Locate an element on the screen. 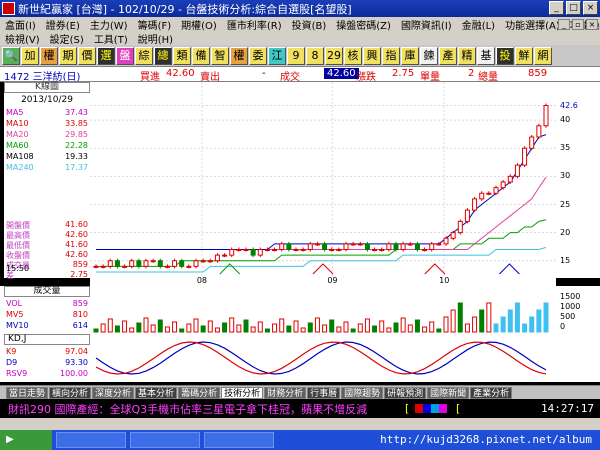 Image resolution: width=600 pixels, height=450 pixels. stock-code-name: 1472 三洋紡(日) is located at coordinates (42, 75).